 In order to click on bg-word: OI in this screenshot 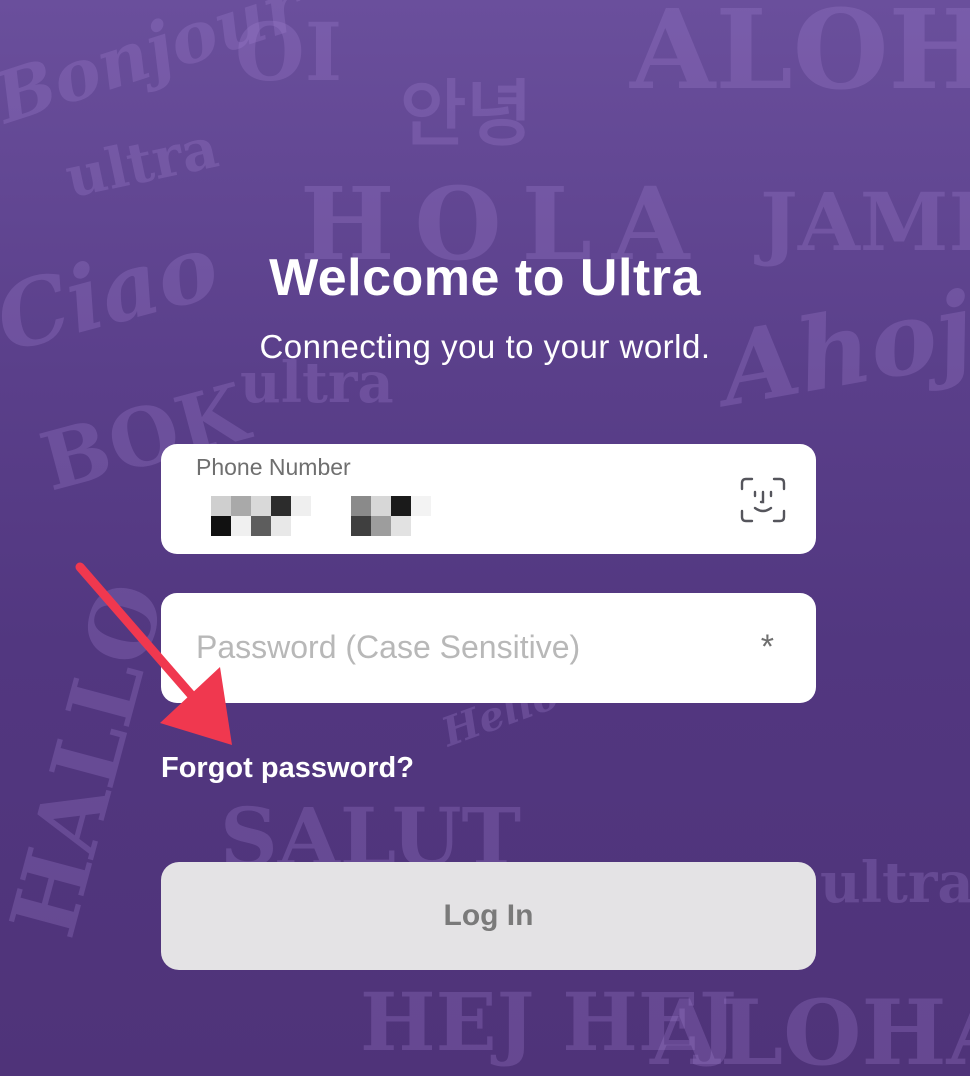, I will do `click(289, 52)`.